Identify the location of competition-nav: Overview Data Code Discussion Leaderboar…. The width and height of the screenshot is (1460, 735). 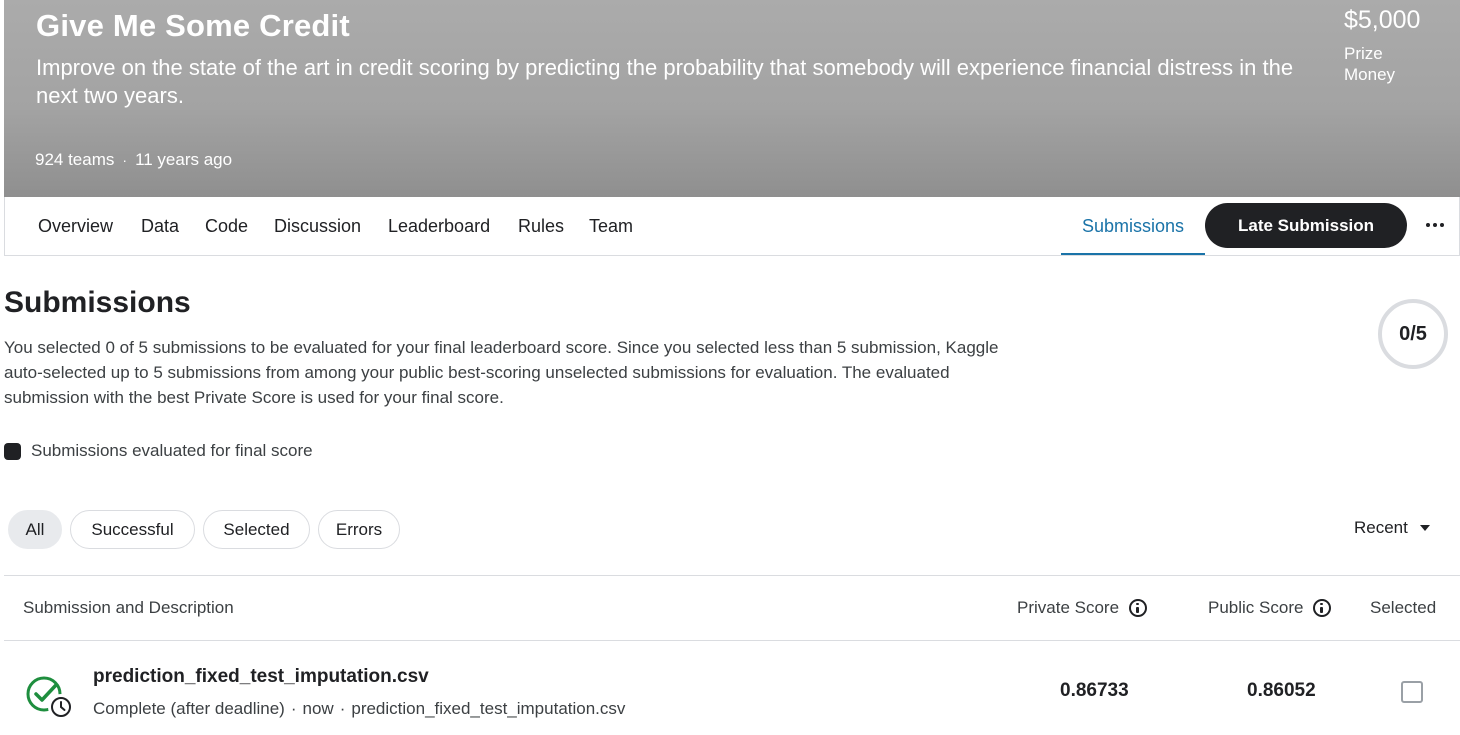
(732, 226).